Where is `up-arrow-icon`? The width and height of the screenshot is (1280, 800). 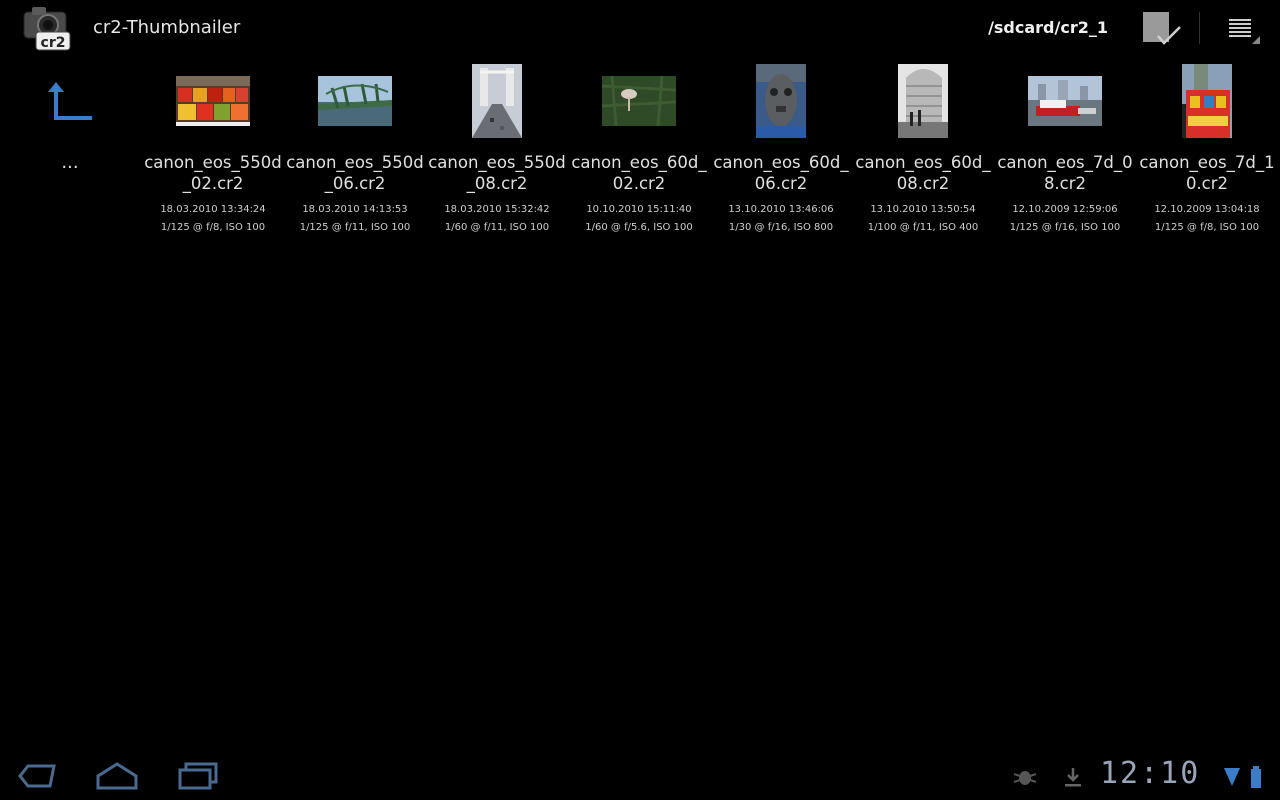
up-arrow-icon is located at coordinates (70, 100).